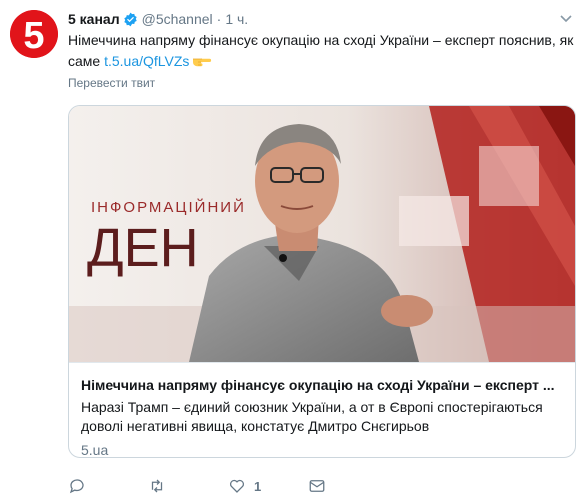  Describe the element at coordinates (317, 486) in the screenshot. I see `message-icon` at that location.